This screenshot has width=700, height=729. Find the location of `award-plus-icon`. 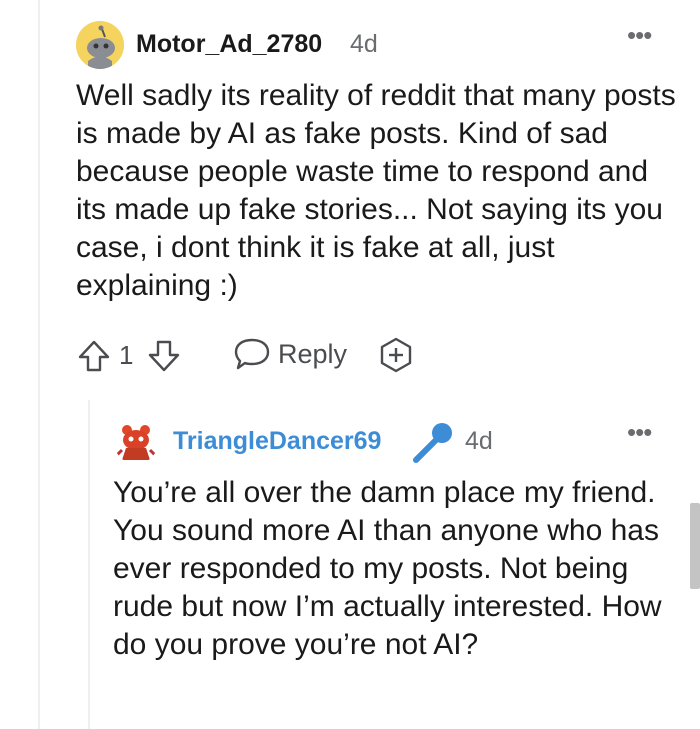

award-plus-icon is located at coordinates (396, 355).